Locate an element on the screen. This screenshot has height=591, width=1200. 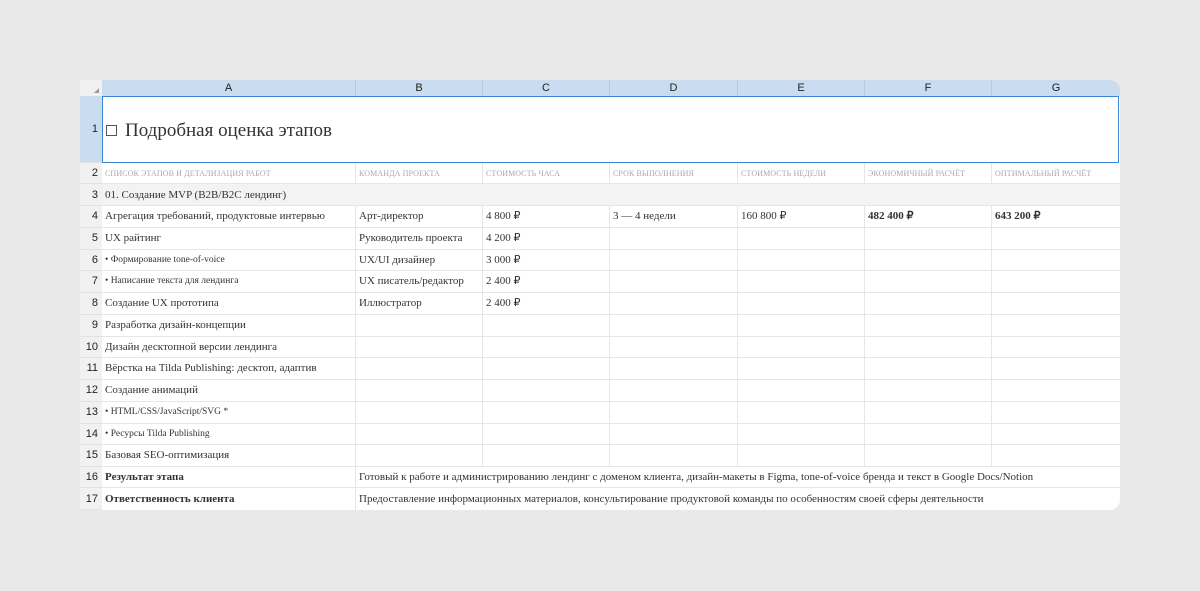
result-label-cell: Результат этапа is located at coordinates (229, 477).